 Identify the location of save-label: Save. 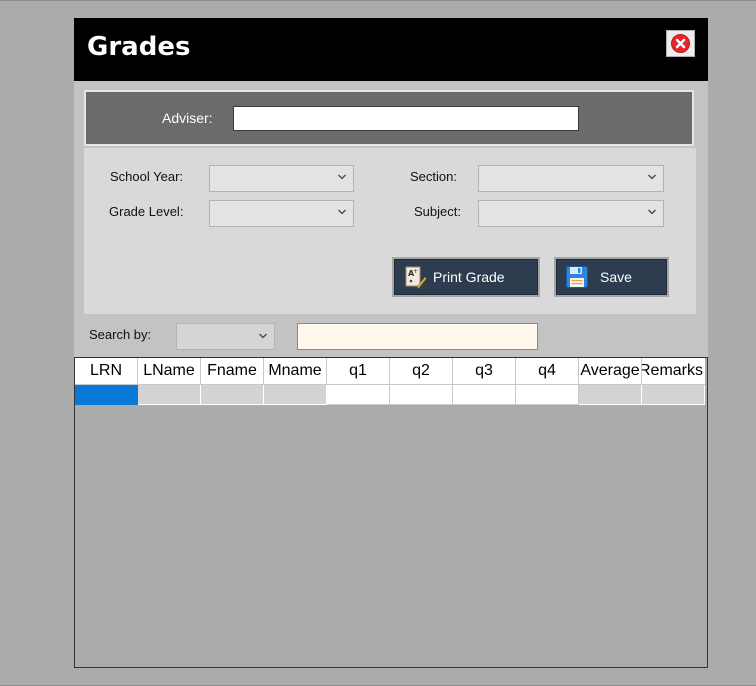
(616, 277).